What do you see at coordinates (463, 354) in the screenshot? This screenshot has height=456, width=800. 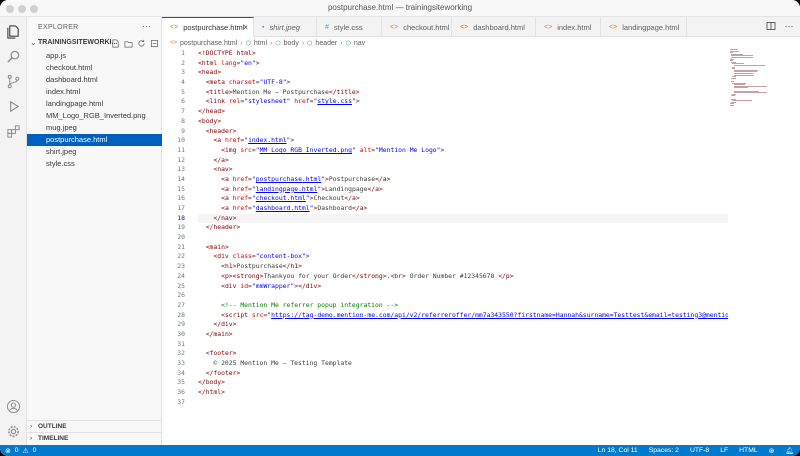 I see `code-line: <footer>` at bounding box center [463, 354].